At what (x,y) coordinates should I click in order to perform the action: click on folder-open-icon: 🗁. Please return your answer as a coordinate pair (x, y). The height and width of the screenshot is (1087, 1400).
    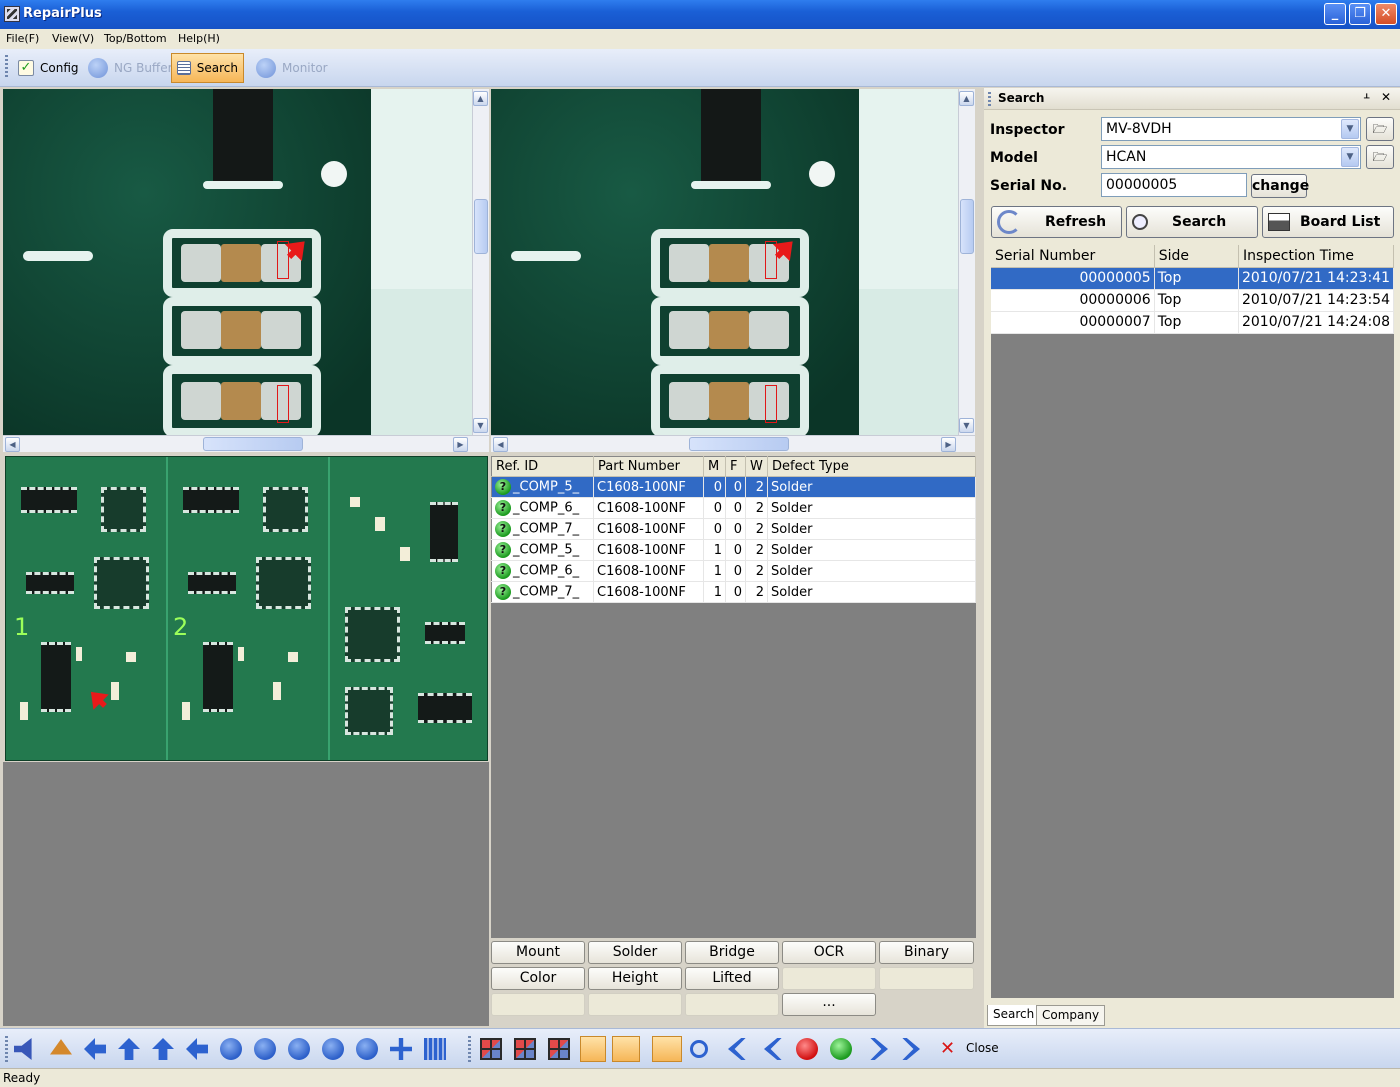
    Looking at the image, I should click on (1380, 157).